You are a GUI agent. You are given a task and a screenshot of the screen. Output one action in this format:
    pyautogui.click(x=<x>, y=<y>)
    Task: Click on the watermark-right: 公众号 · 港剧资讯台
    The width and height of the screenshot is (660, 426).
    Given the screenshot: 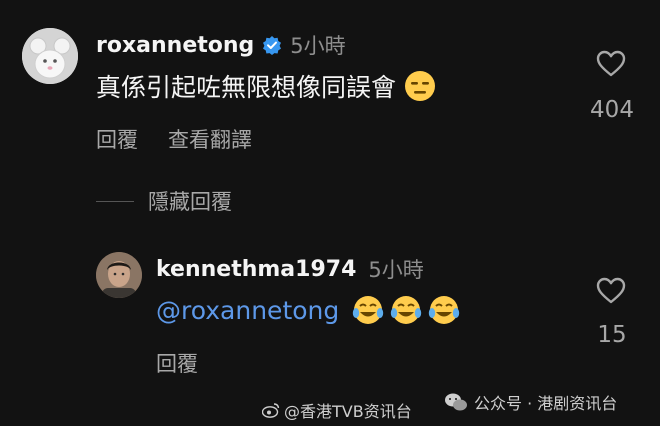 What is the action you would take?
    pyautogui.click(x=530, y=402)
    